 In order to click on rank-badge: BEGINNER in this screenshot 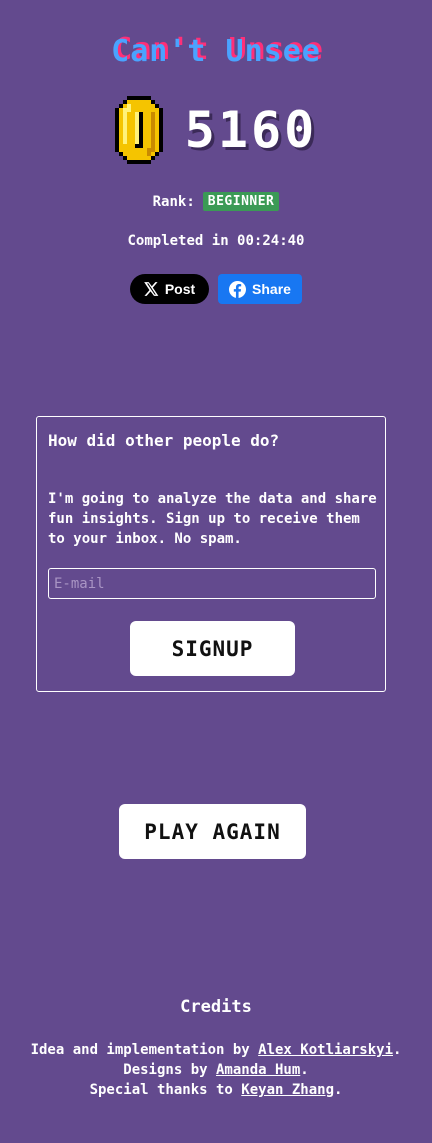, I will do `click(241, 201)`.